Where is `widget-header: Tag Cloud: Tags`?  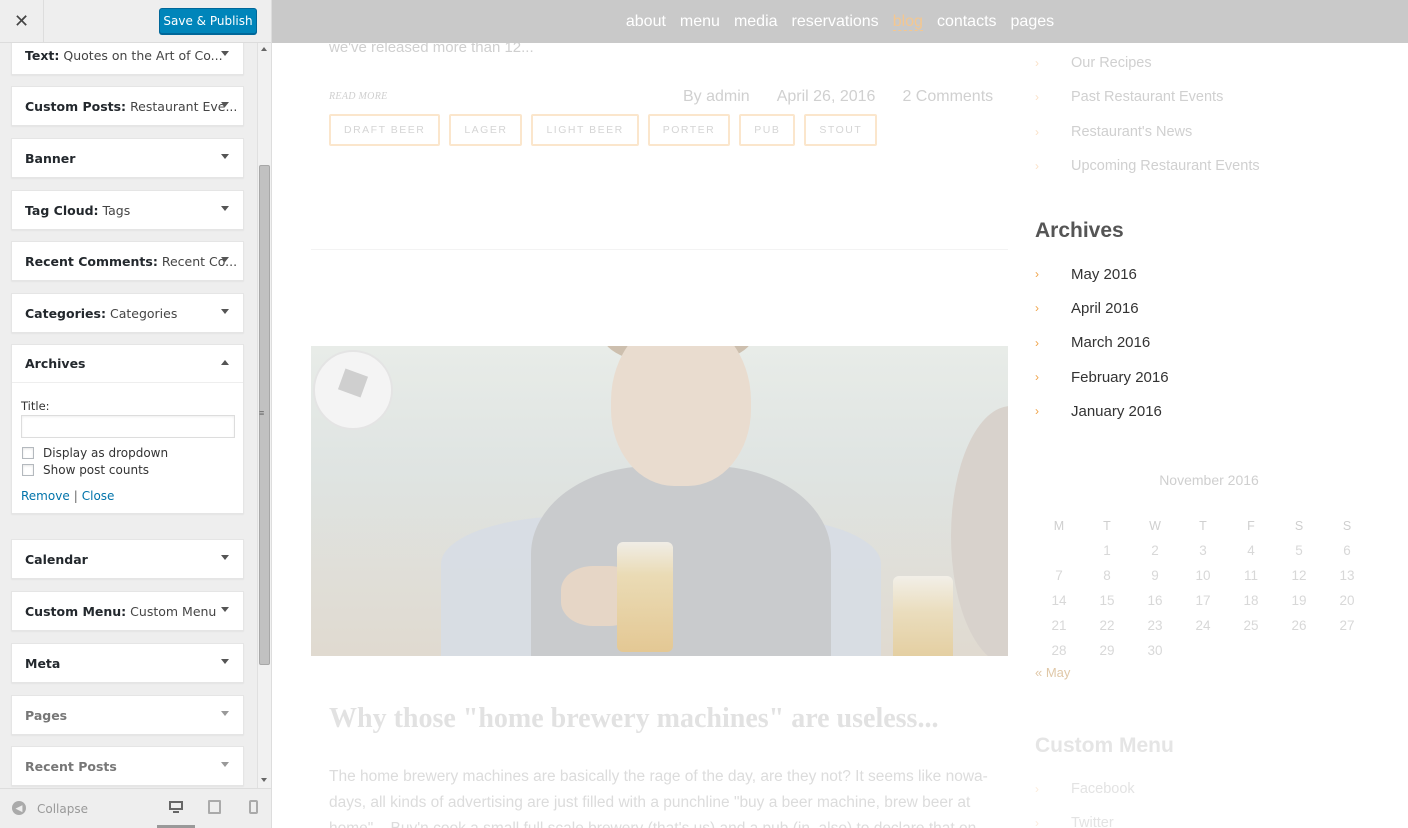 widget-header: Tag Cloud: Tags is located at coordinates (127, 210).